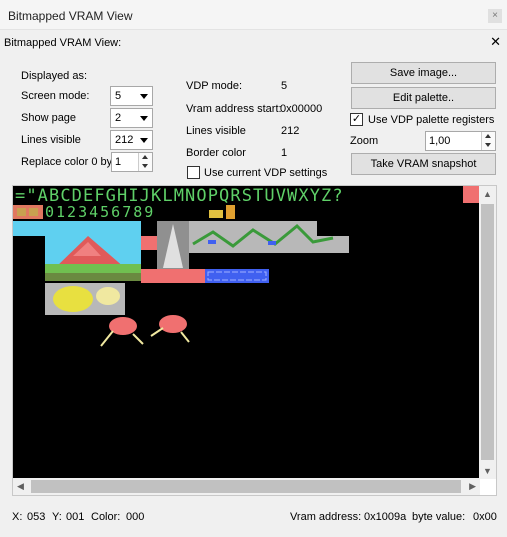 This screenshot has height=537, width=507. Describe the element at coordinates (20, 486) in the screenshot. I see `scroll-left-icon: ◀` at that location.